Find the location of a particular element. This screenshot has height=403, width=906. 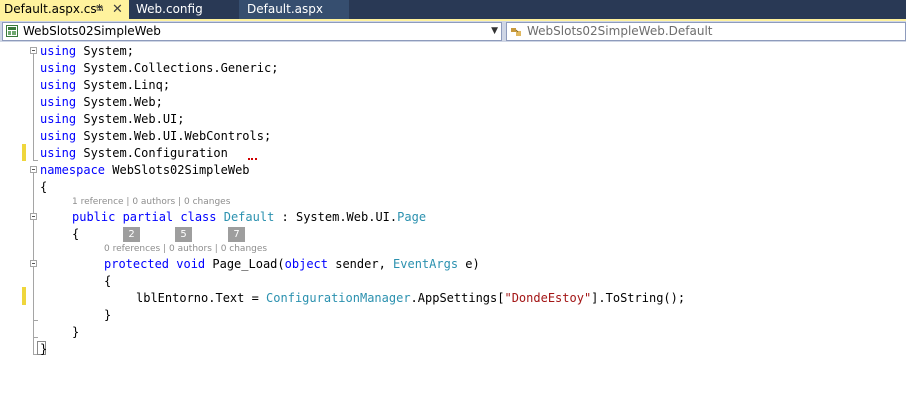

count-badge: 5 is located at coordinates (183, 234).